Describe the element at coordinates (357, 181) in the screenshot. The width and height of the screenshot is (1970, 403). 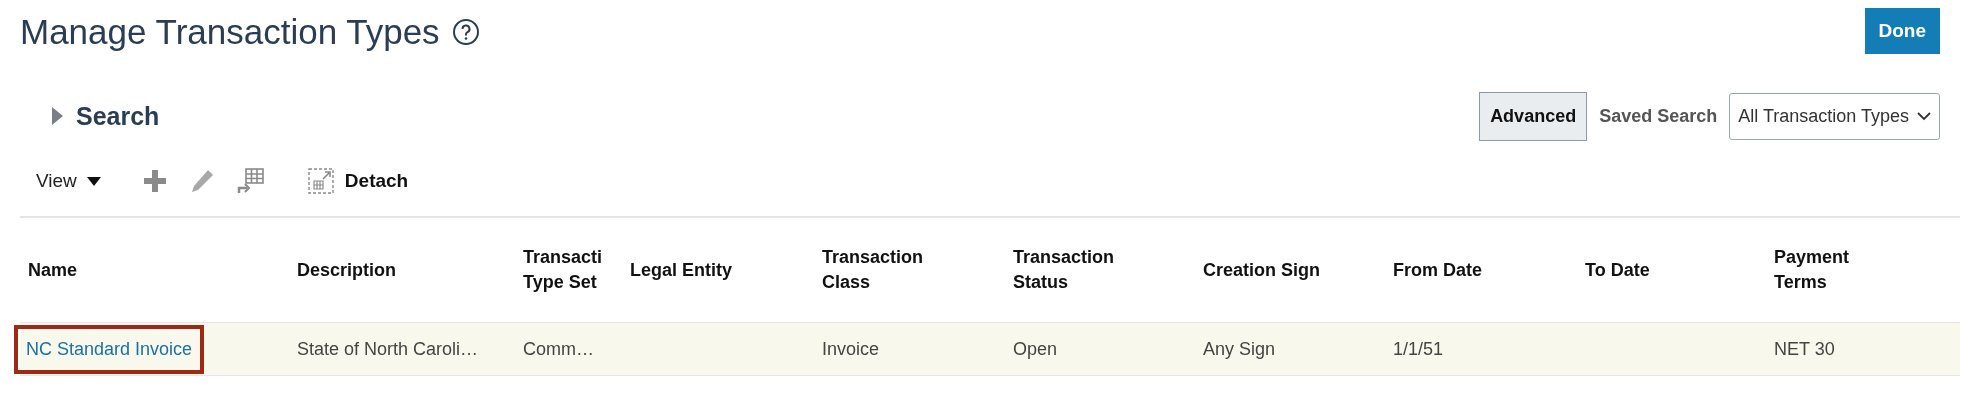
I see `detach-button: Detach` at that location.